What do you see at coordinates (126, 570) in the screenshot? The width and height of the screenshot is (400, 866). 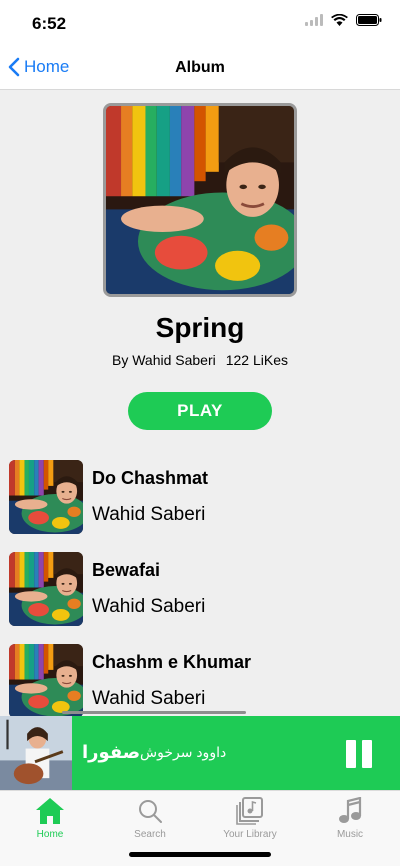 I see `track-title: Bewafai` at bounding box center [126, 570].